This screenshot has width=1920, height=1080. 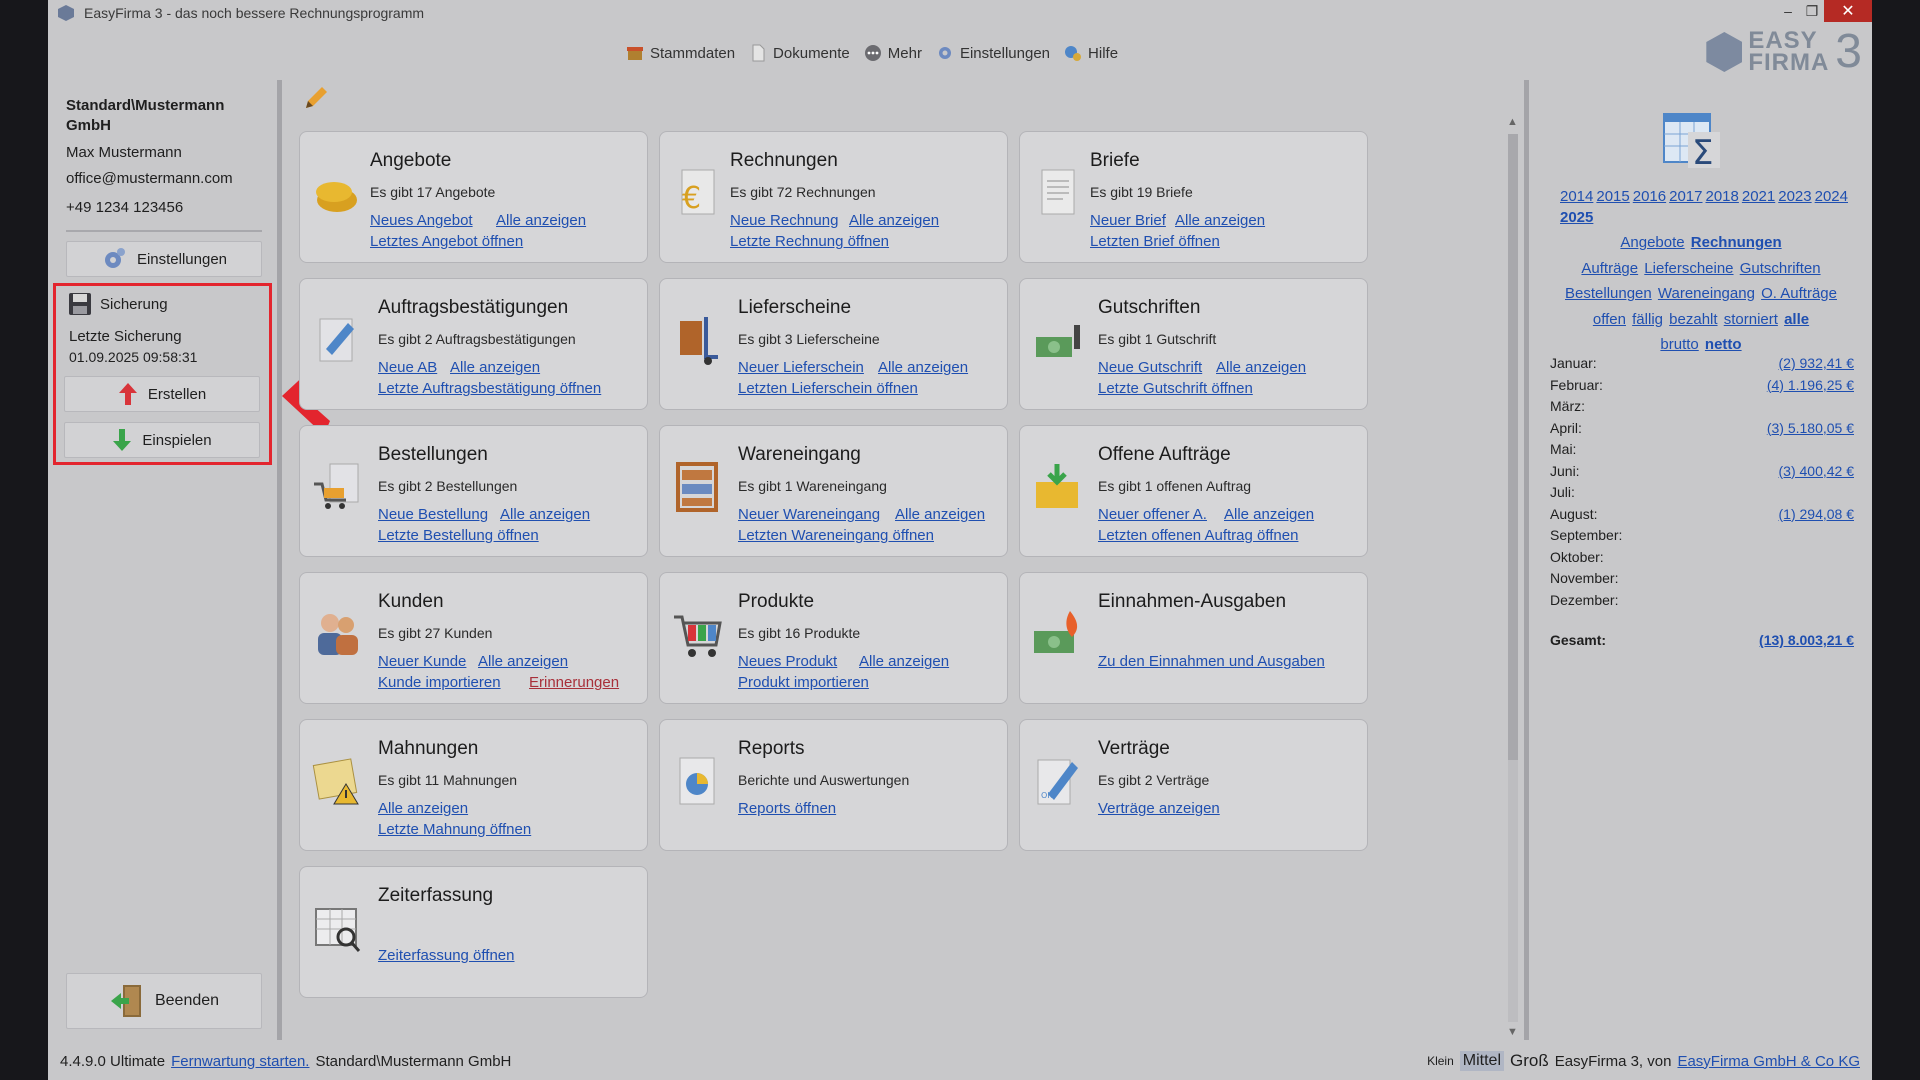 I want to click on show-all-delivery-notes-link: Alle anzeigen, so click(x=923, y=367).